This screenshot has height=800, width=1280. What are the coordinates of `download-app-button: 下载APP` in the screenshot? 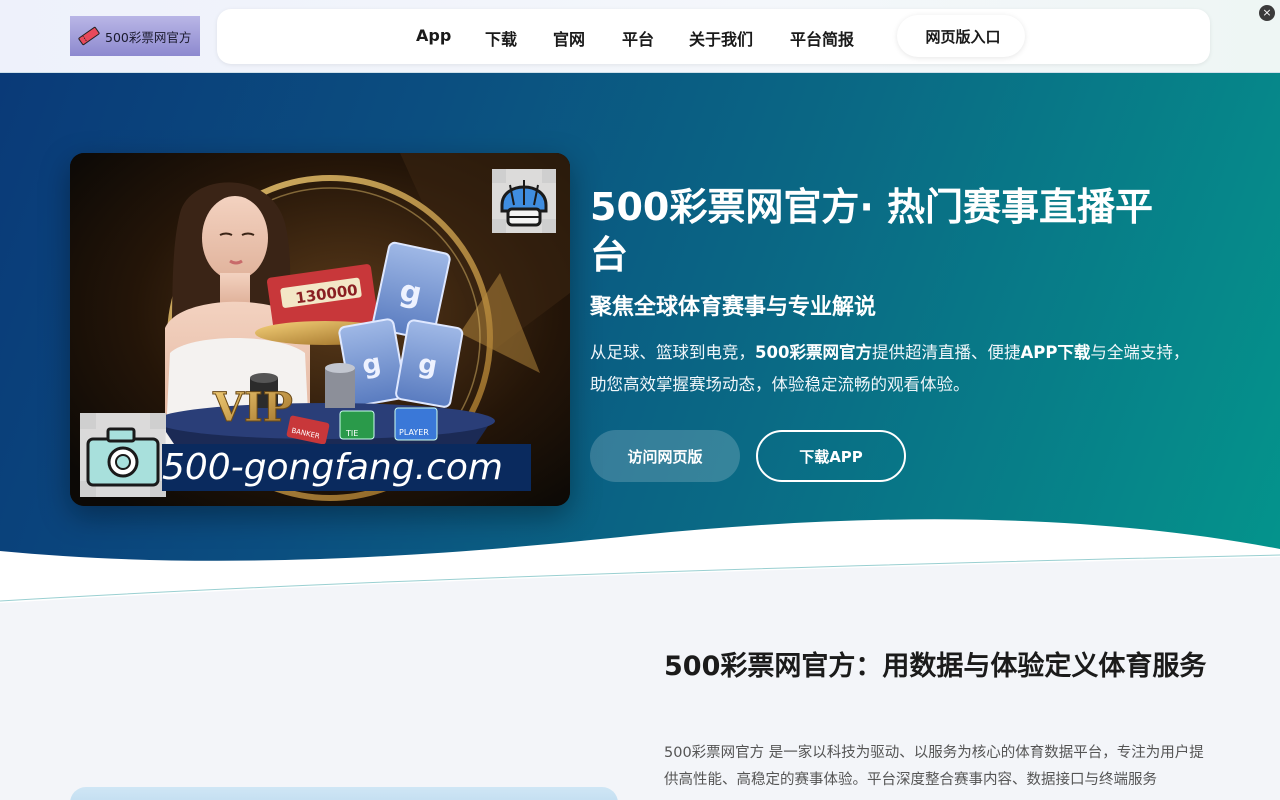 It's located at (831, 456).